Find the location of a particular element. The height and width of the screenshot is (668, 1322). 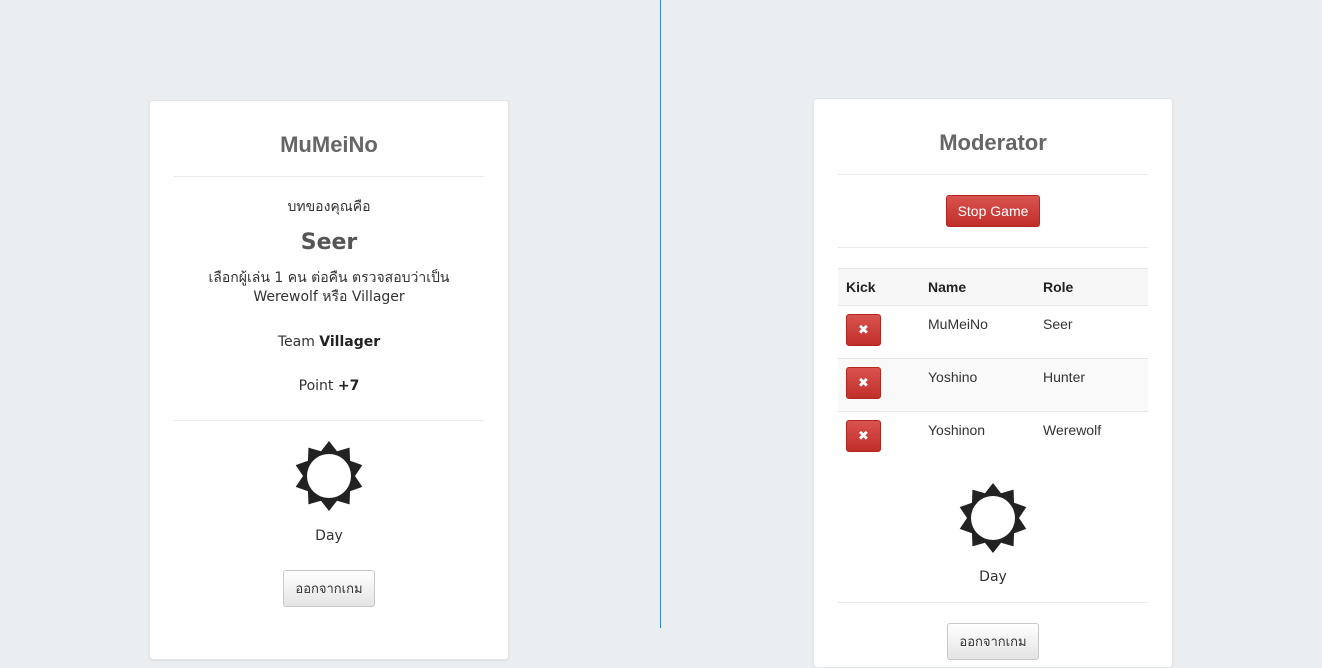

player-name: Yoshinon is located at coordinates (957, 430).